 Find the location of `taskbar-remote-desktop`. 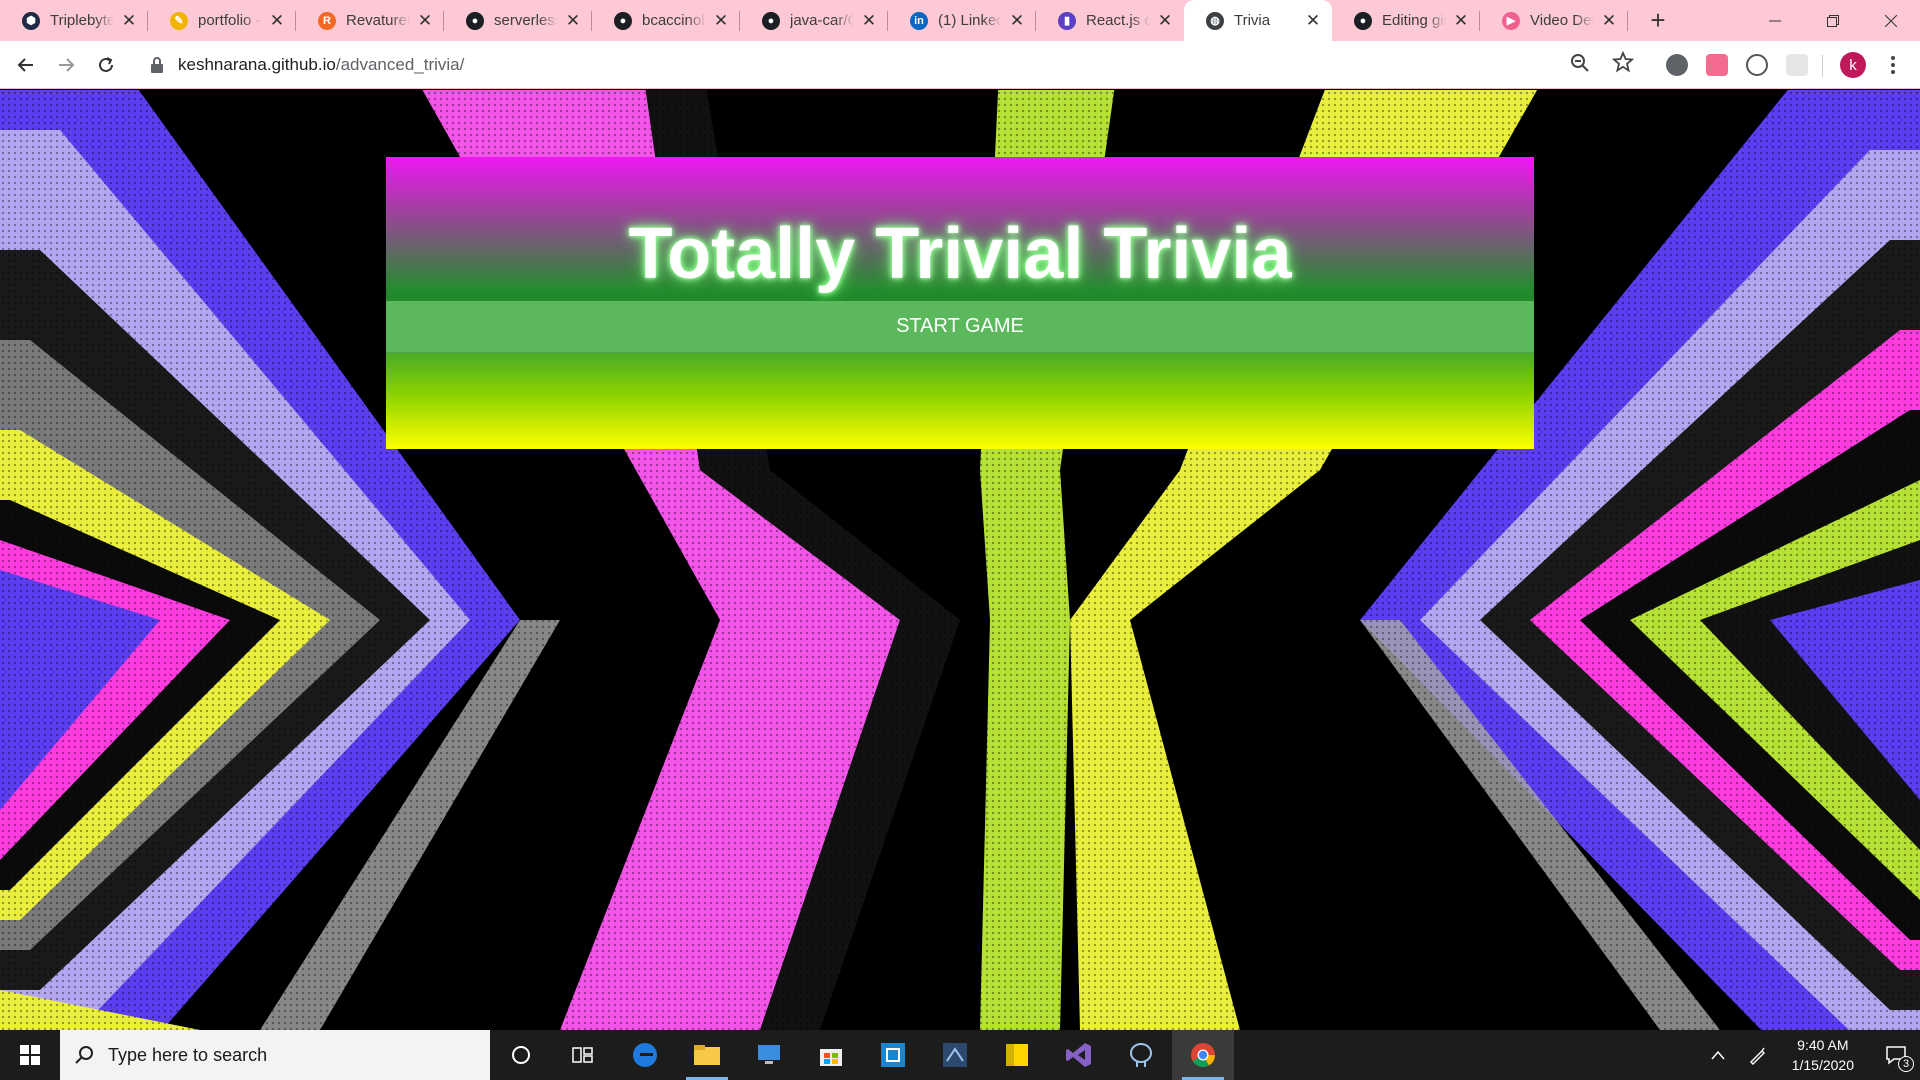

taskbar-remote-desktop is located at coordinates (769, 1055).